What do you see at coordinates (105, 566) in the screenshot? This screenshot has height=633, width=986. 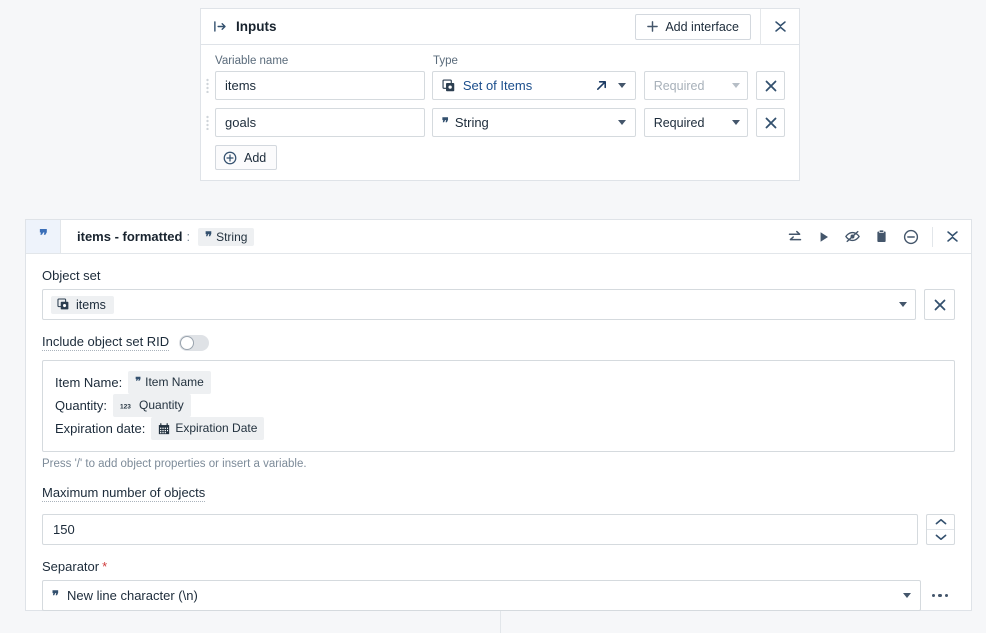 I see `required-asterisk: *` at bounding box center [105, 566].